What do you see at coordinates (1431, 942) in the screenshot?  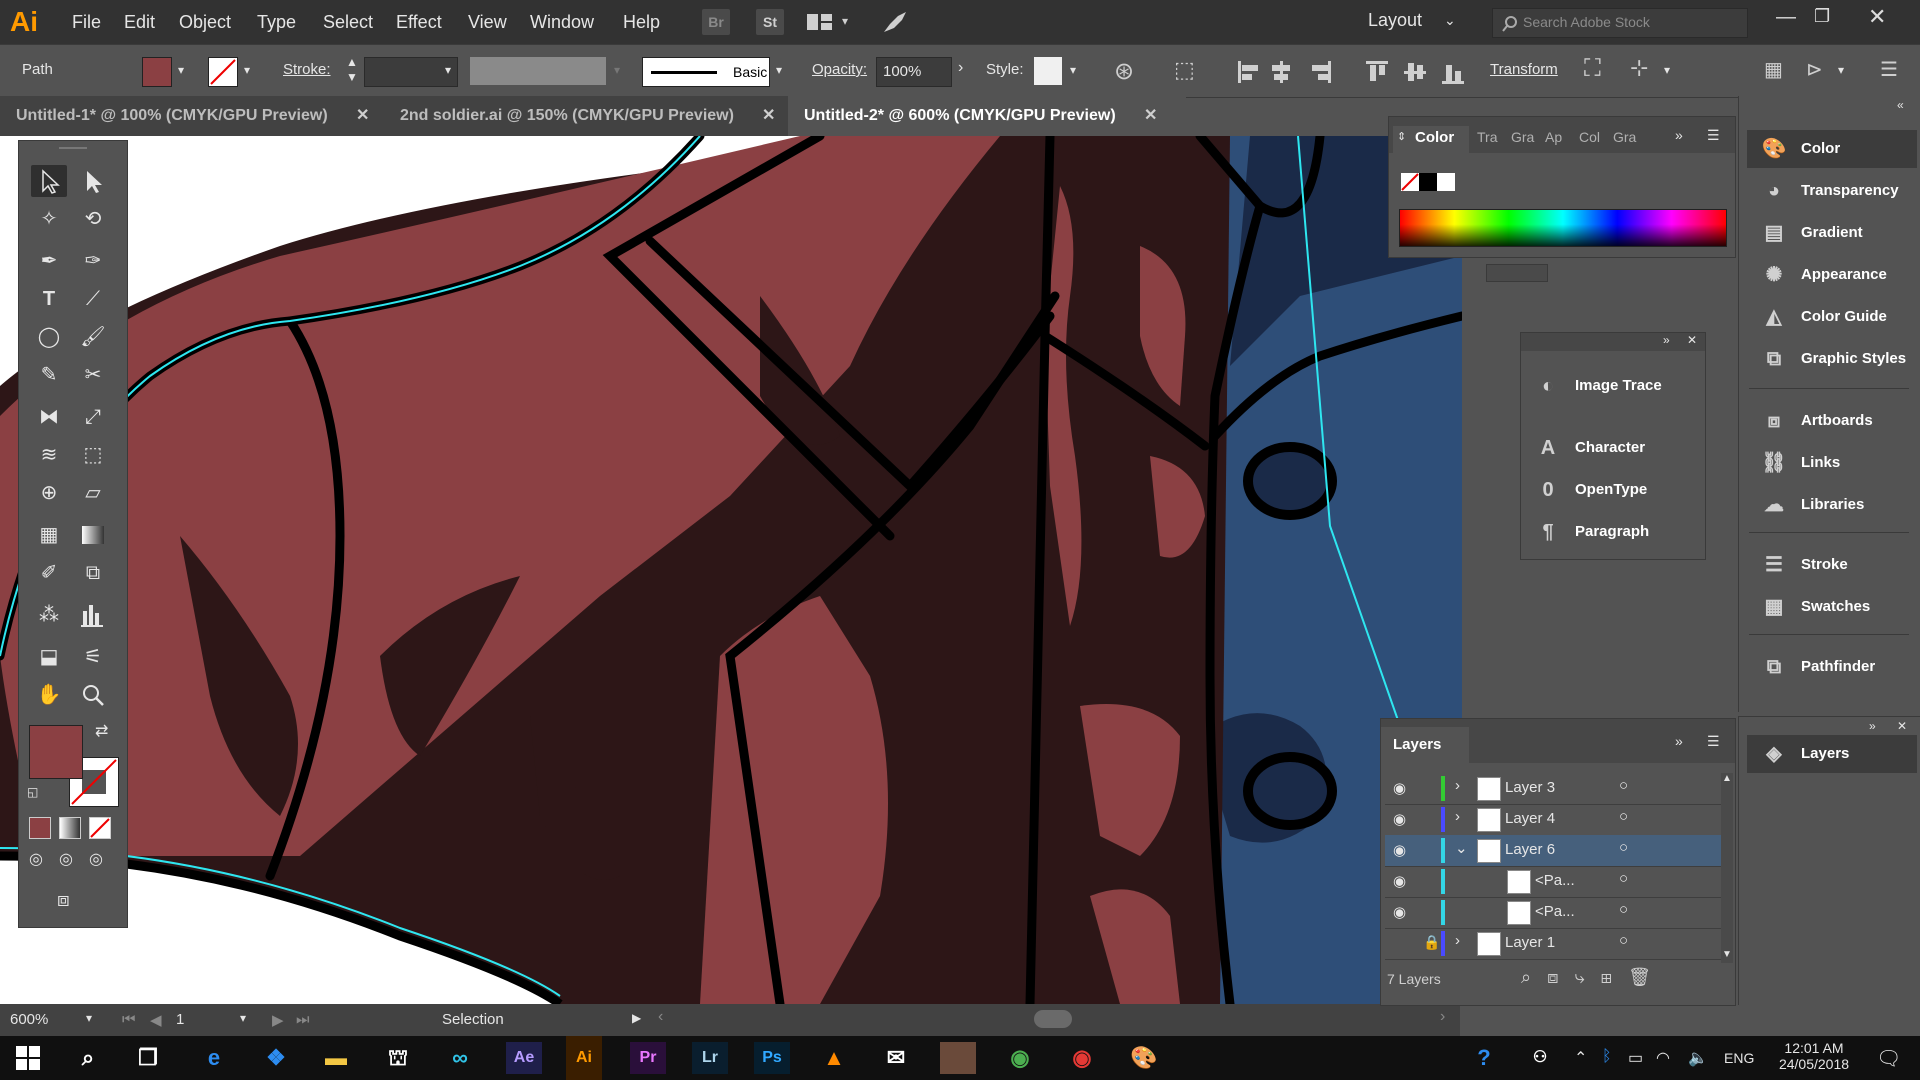 I see `lock-icon: 🔒` at bounding box center [1431, 942].